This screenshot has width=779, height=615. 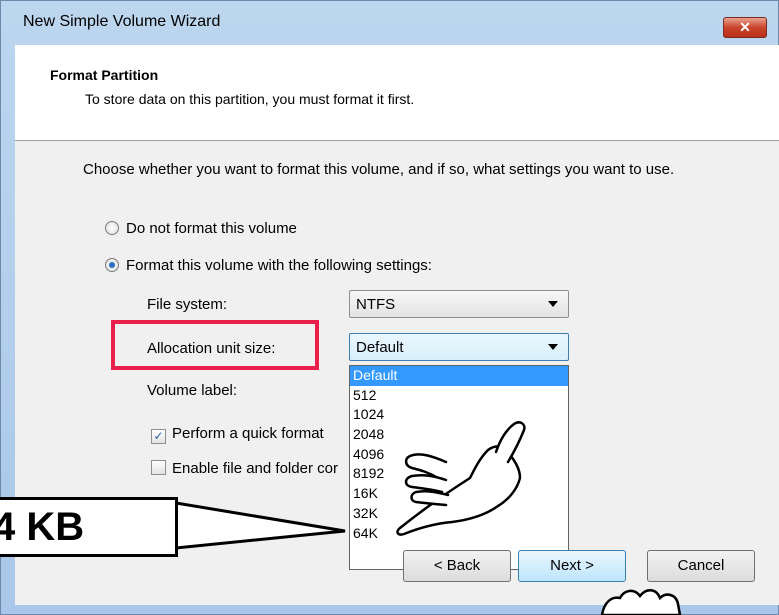 What do you see at coordinates (42, 527) in the screenshot?
I see `callout-label: 4 KB` at bounding box center [42, 527].